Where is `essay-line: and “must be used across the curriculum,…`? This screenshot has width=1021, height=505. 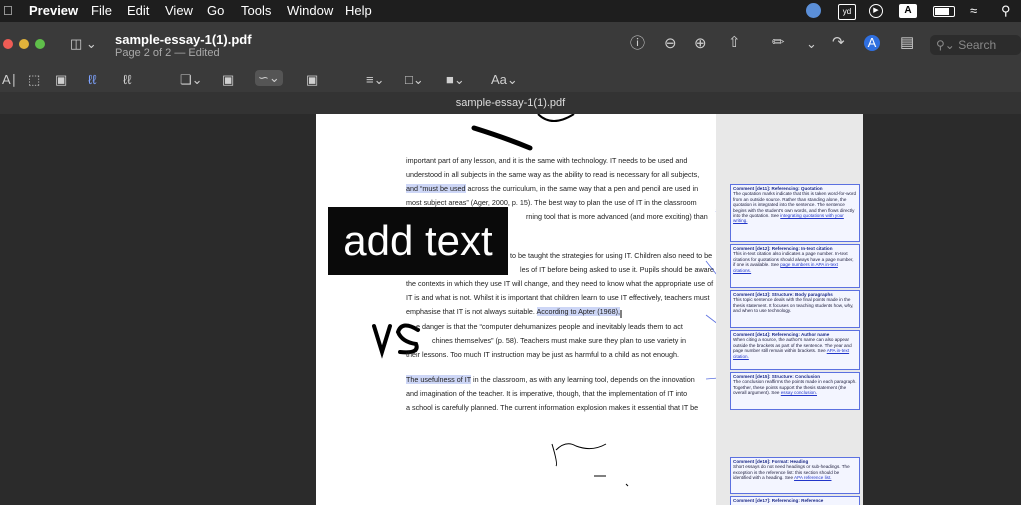 essay-line: and “must be used across the curriculum,… is located at coordinates (552, 188).